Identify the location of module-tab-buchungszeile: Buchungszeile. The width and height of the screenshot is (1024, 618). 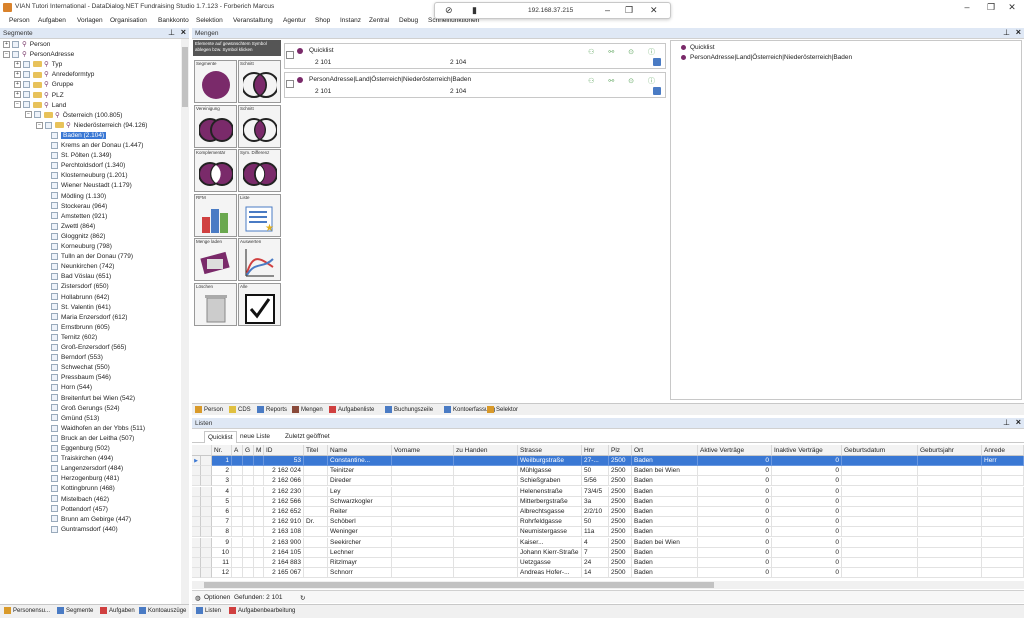
(409, 409).